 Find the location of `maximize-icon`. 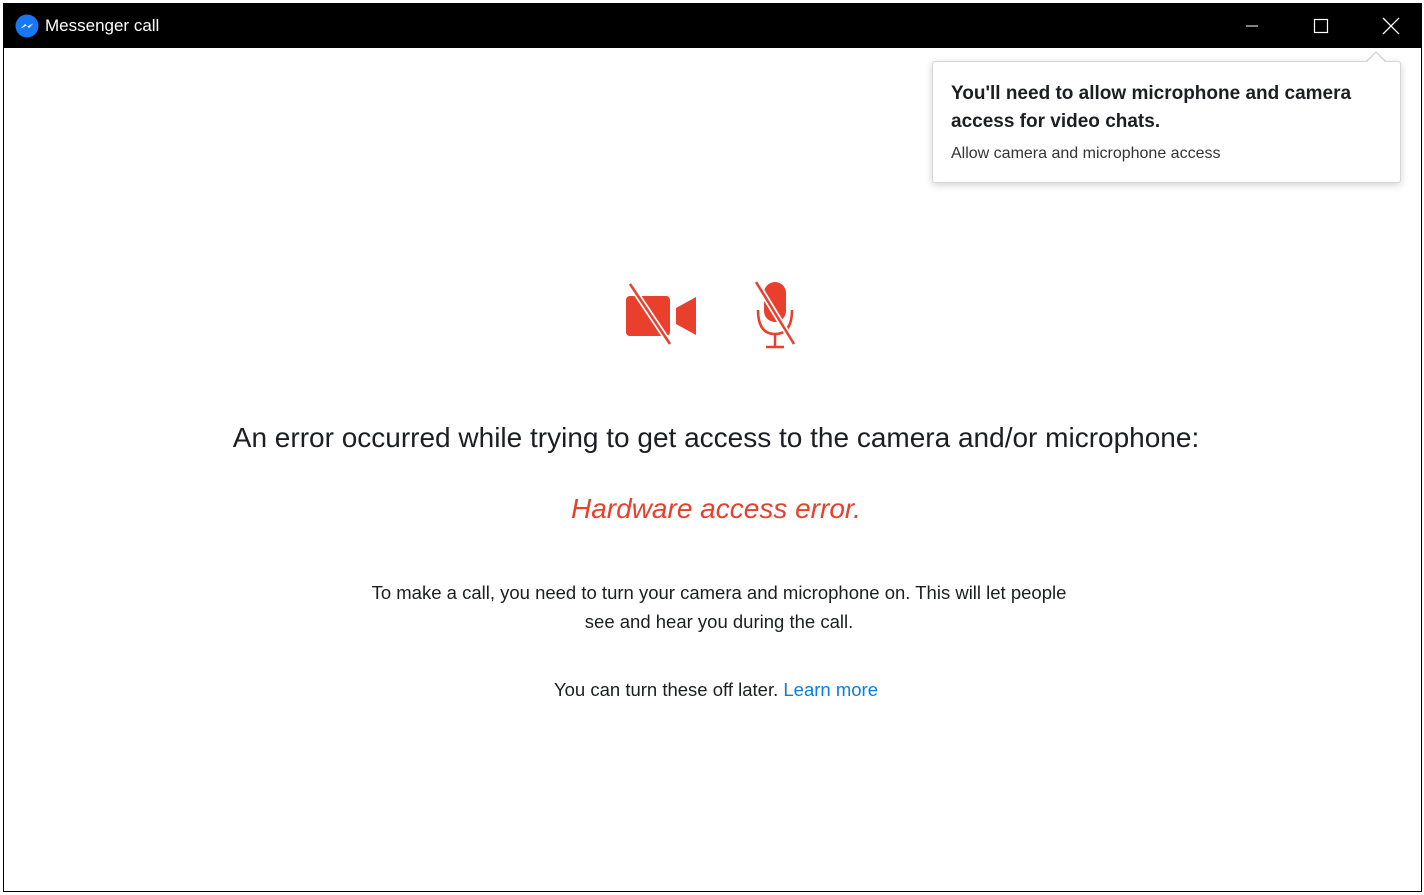

maximize-icon is located at coordinates (1321, 26).